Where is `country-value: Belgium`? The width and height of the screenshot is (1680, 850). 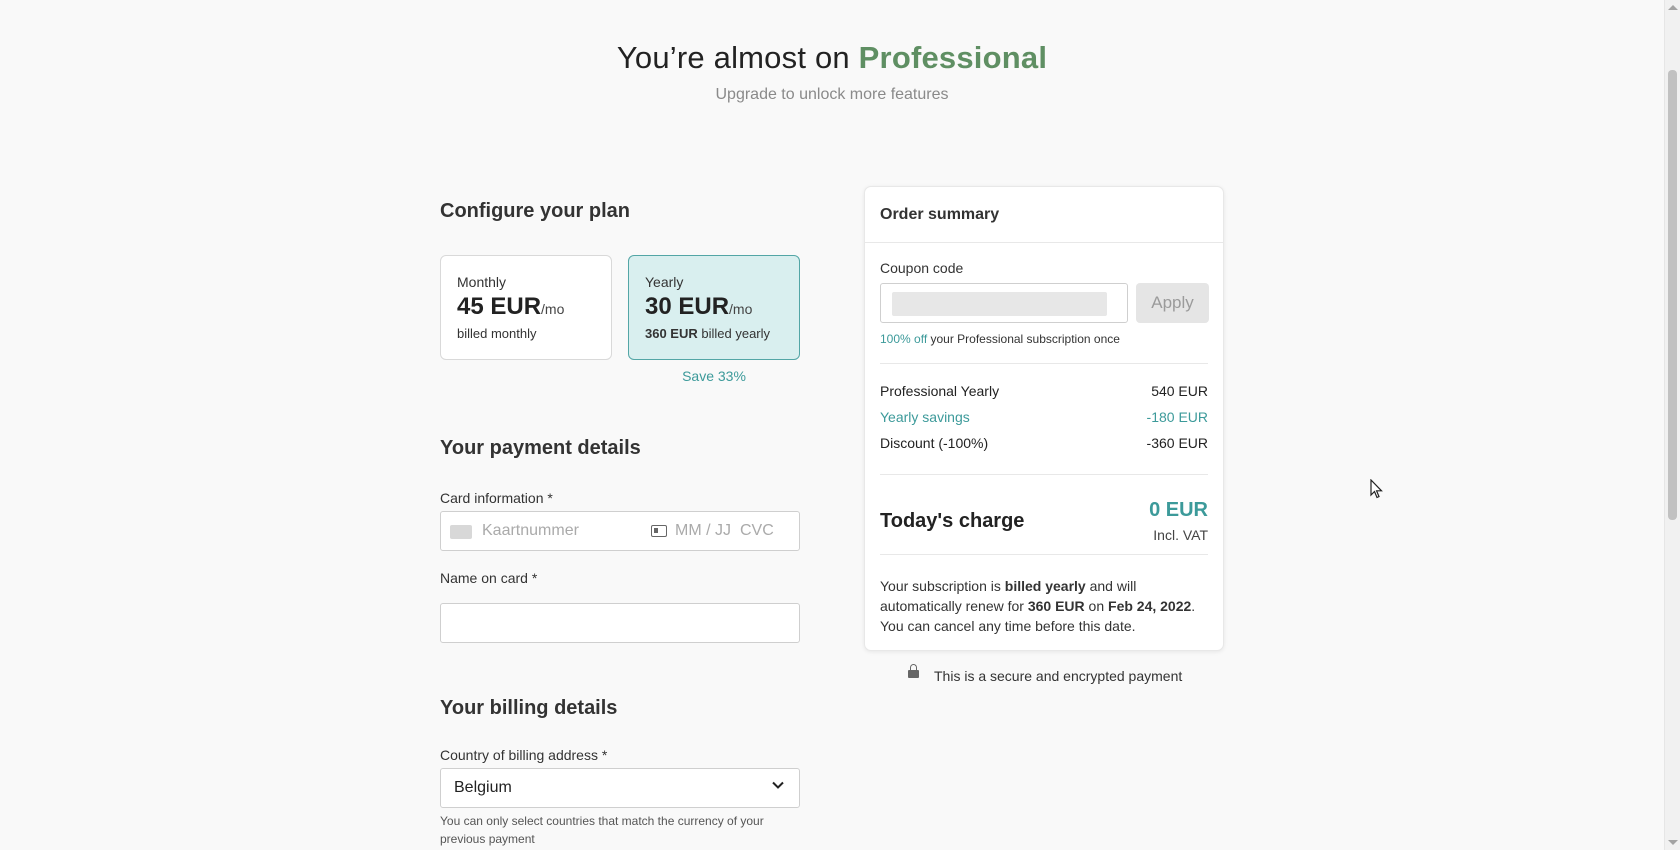 country-value: Belgium is located at coordinates (483, 787).